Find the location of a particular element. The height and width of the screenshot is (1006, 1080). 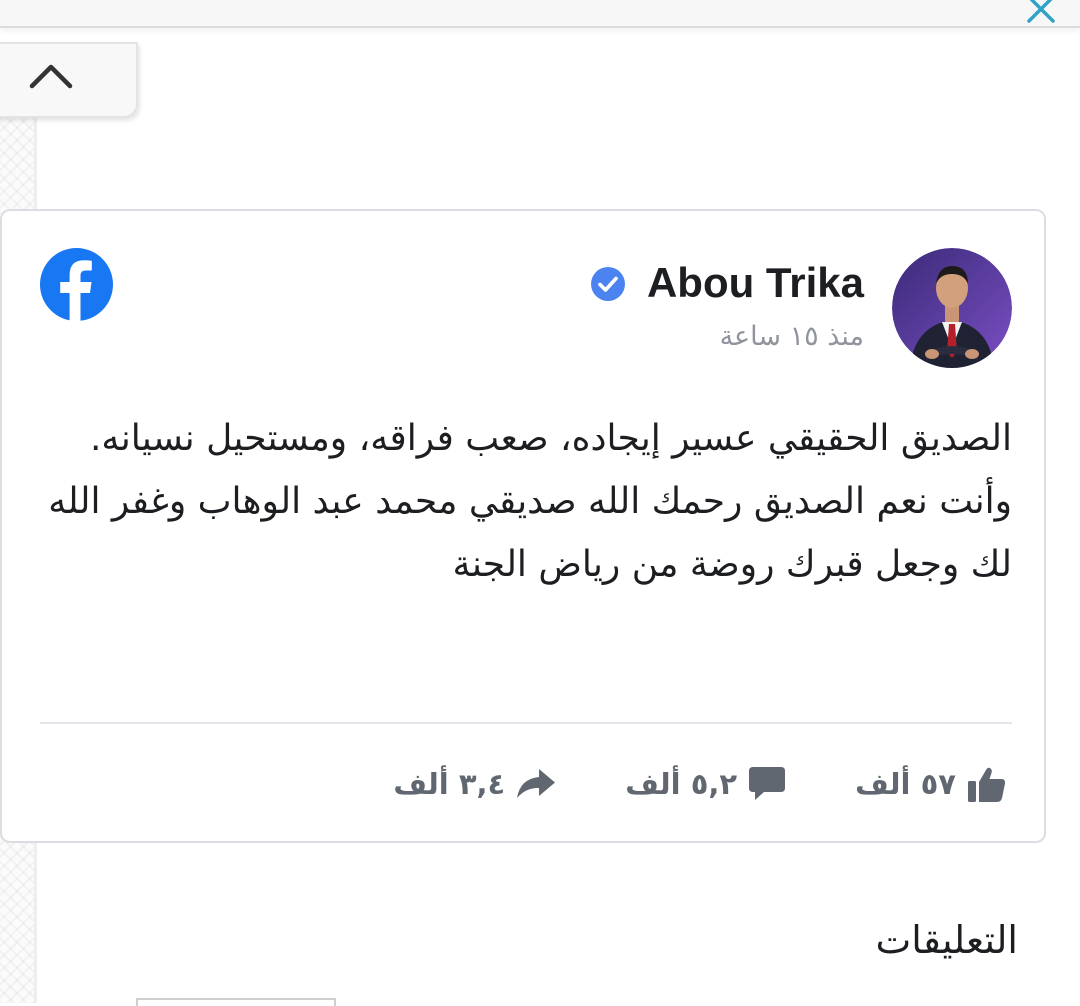

comments-heading: التعليقات is located at coordinates (946, 940).